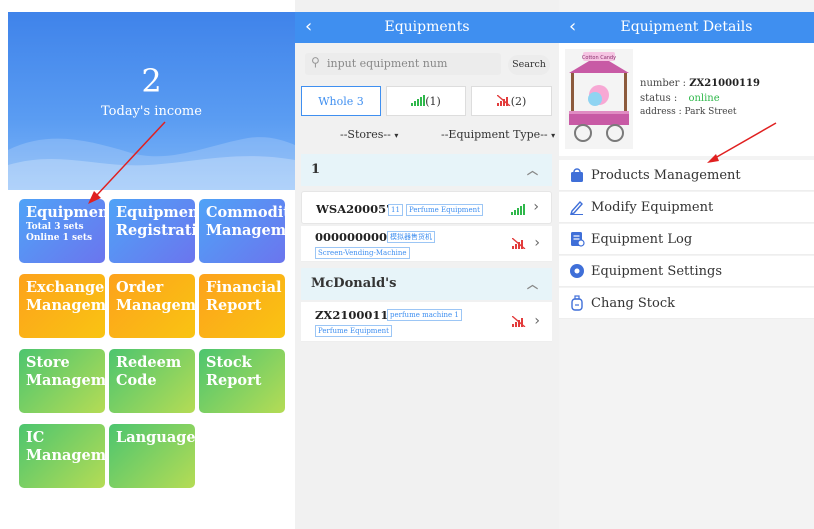 The height and width of the screenshot is (529, 814). What do you see at coordinates (151, 163) in the screenshot?
I see `wave-decoration` at bounding box center [151, 163].